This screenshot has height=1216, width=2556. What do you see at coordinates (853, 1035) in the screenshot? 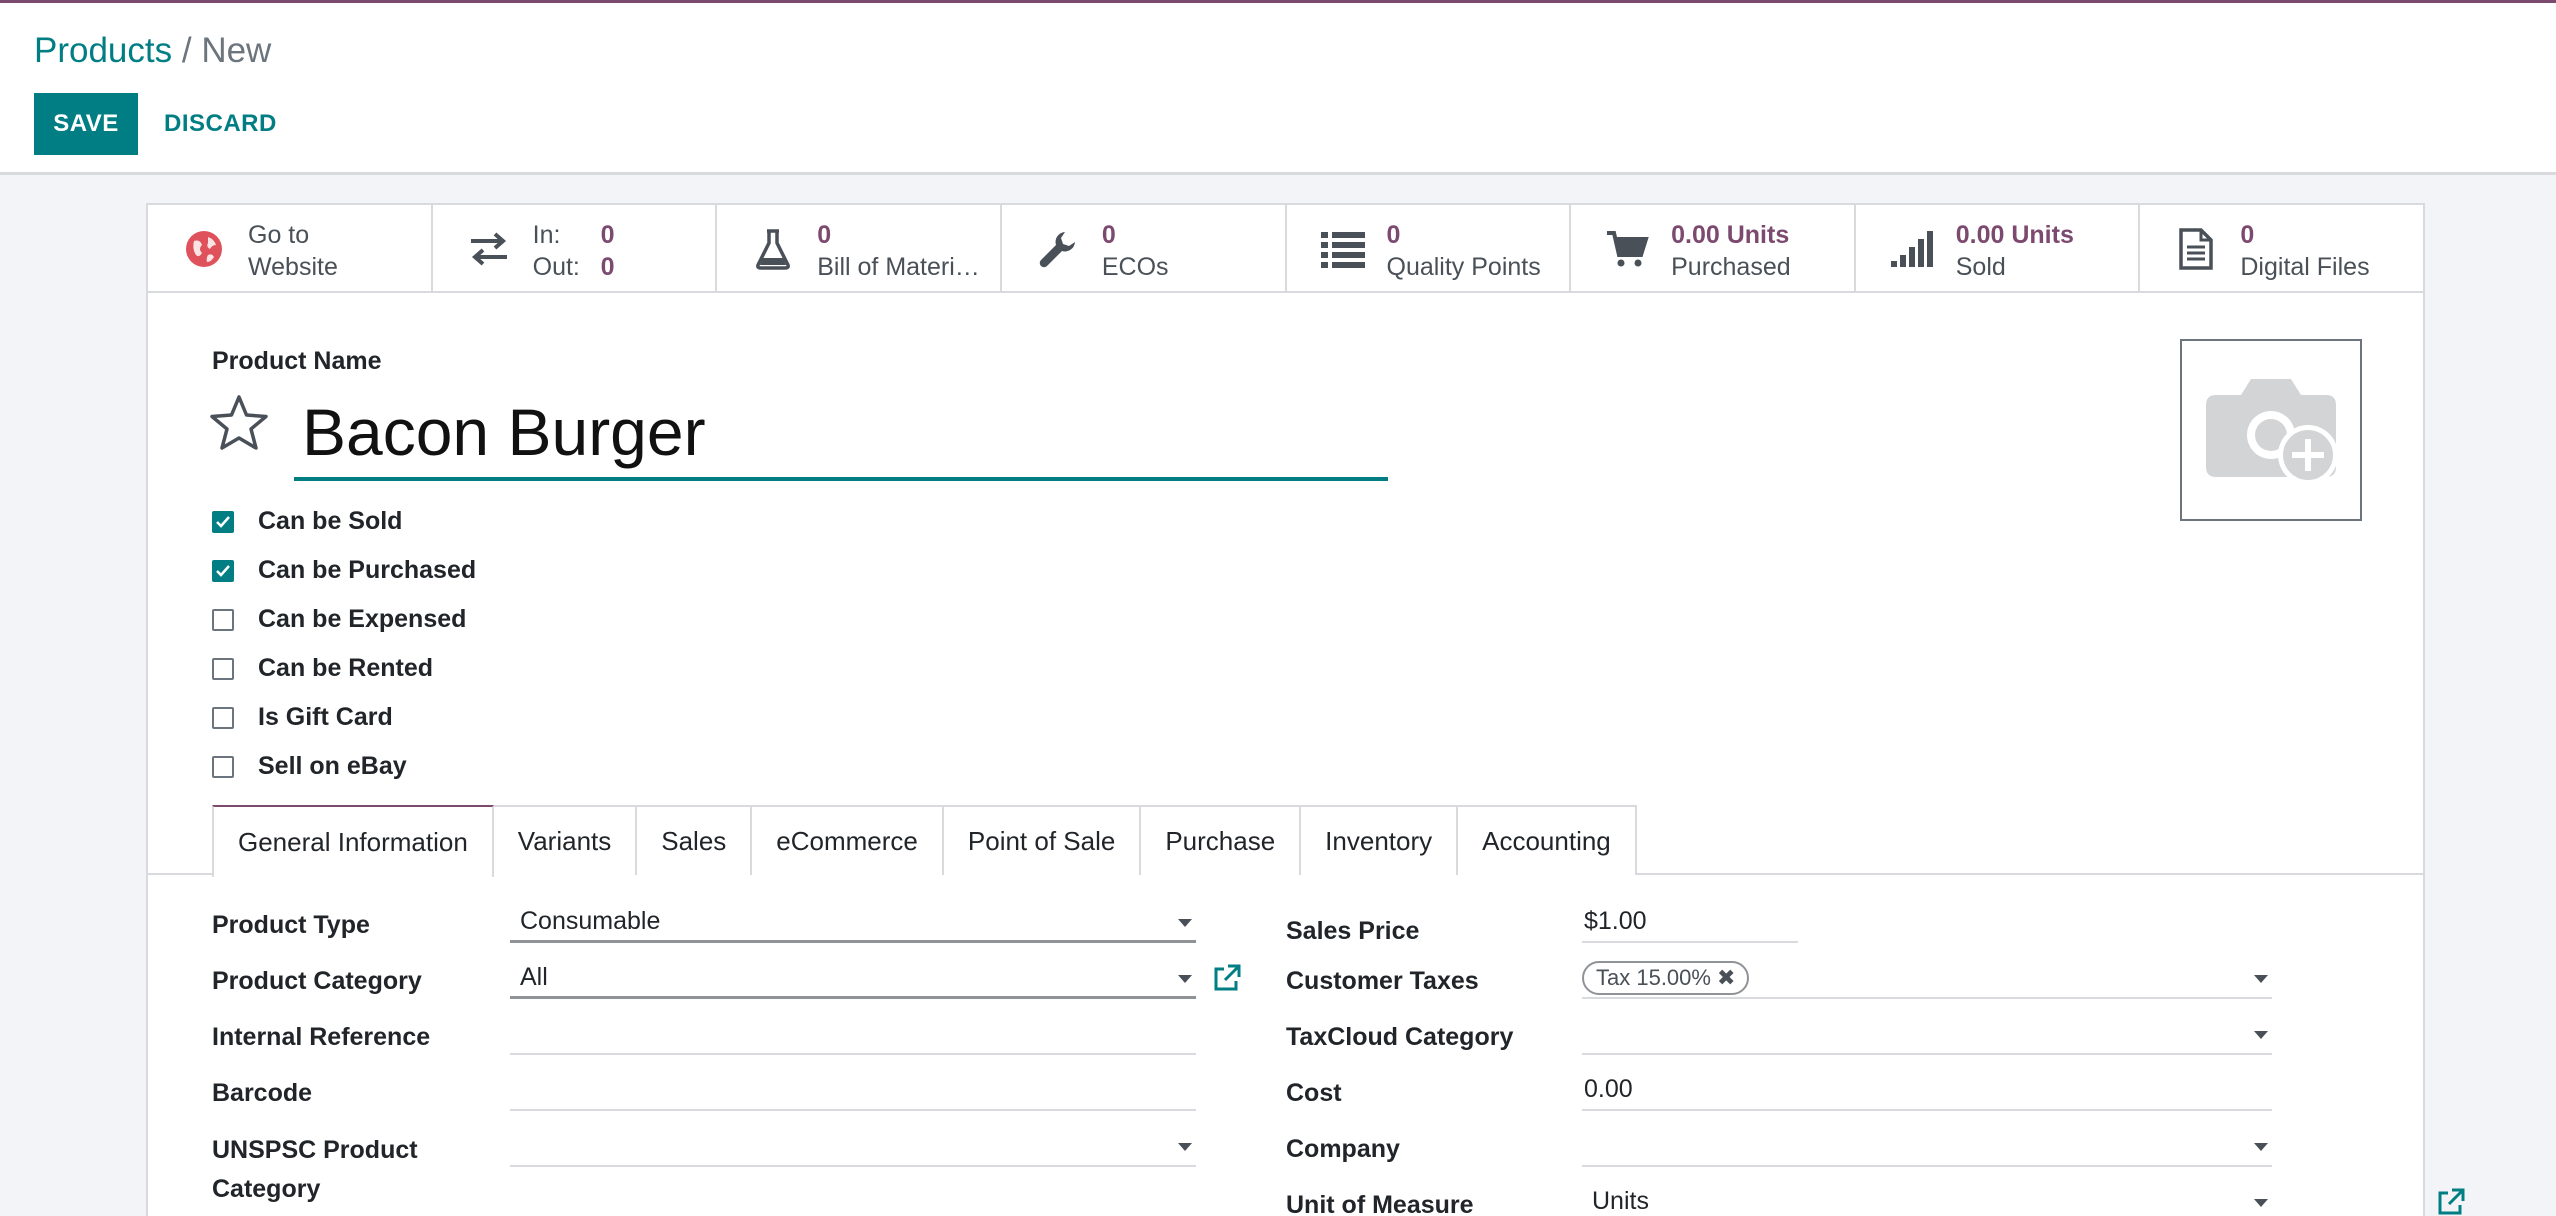
I see `internal-reference-input` at bounding box center [853, 1035].